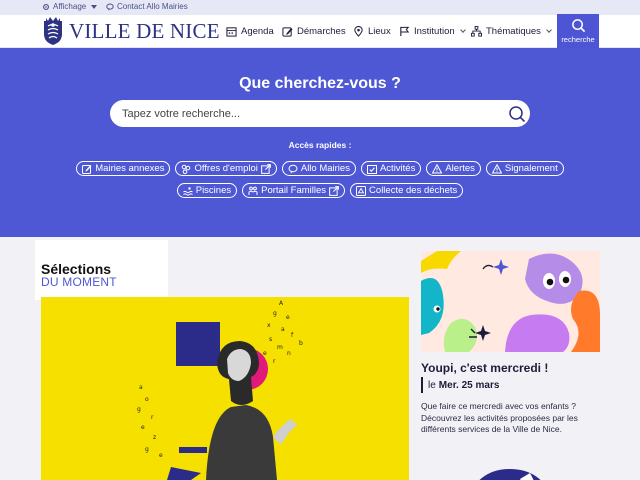 The width and height of the screenshot is (640, 480). I want to click on nav-demarches: Démarches, so click(314, 31).